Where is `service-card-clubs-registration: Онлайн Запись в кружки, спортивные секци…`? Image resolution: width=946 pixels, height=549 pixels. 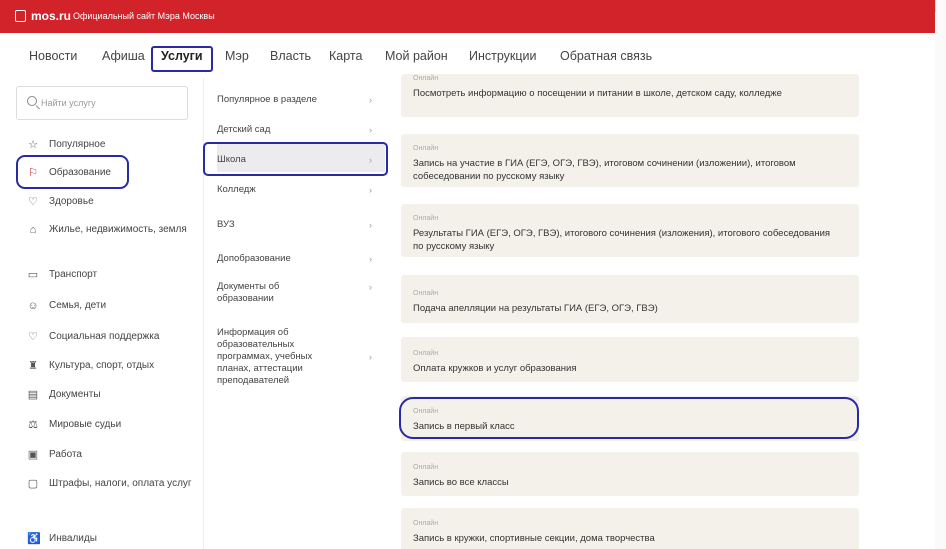 service-card-clubs-registration: Онлайн Запись в кружки, спортивные секци… is located at coordinates (630, 528).